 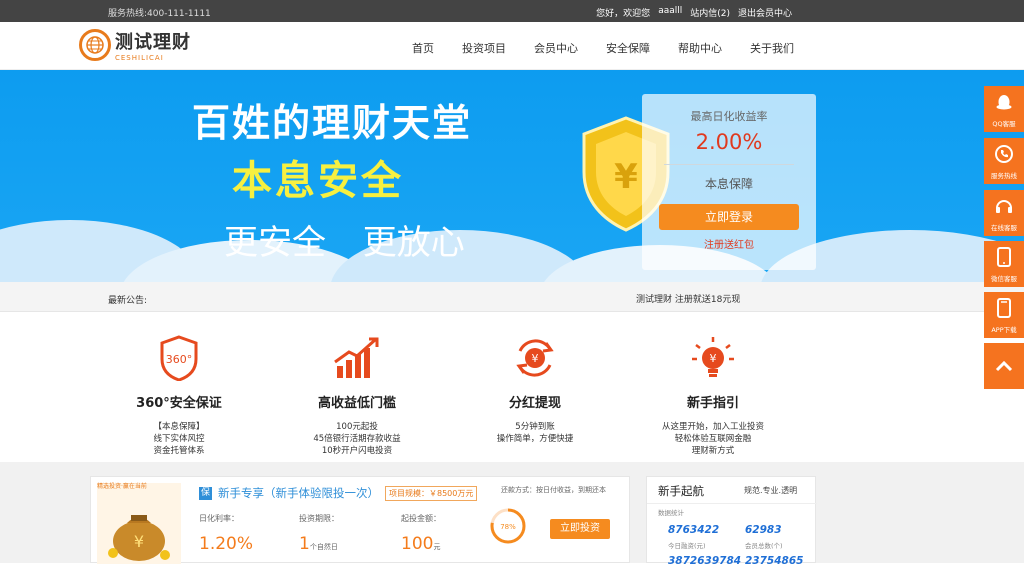 What do you see at coordinates (298, 493) in the screenshot?
I see `product-name: 新手专享（新手体验限投一次）` at bounding box center [298, 493].